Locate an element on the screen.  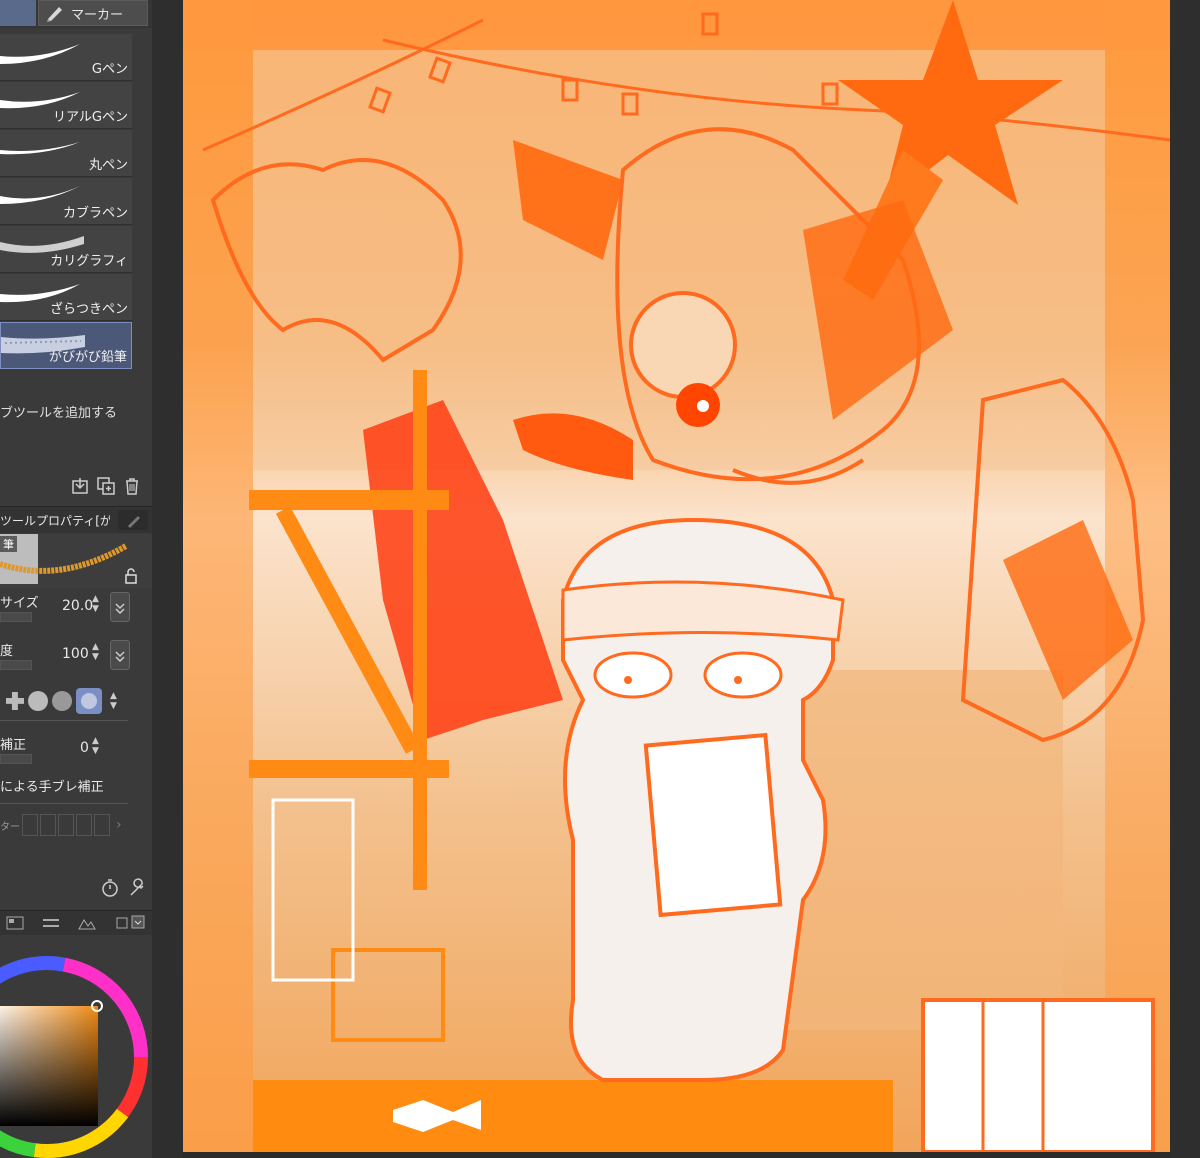
brush-item-real-g-pen: リアルGペン is located at coordinates (66, 105).